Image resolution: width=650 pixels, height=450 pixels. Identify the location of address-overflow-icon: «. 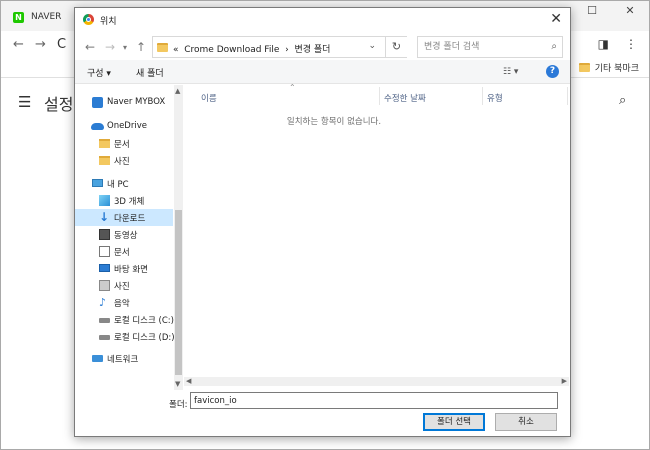
(176, 50).